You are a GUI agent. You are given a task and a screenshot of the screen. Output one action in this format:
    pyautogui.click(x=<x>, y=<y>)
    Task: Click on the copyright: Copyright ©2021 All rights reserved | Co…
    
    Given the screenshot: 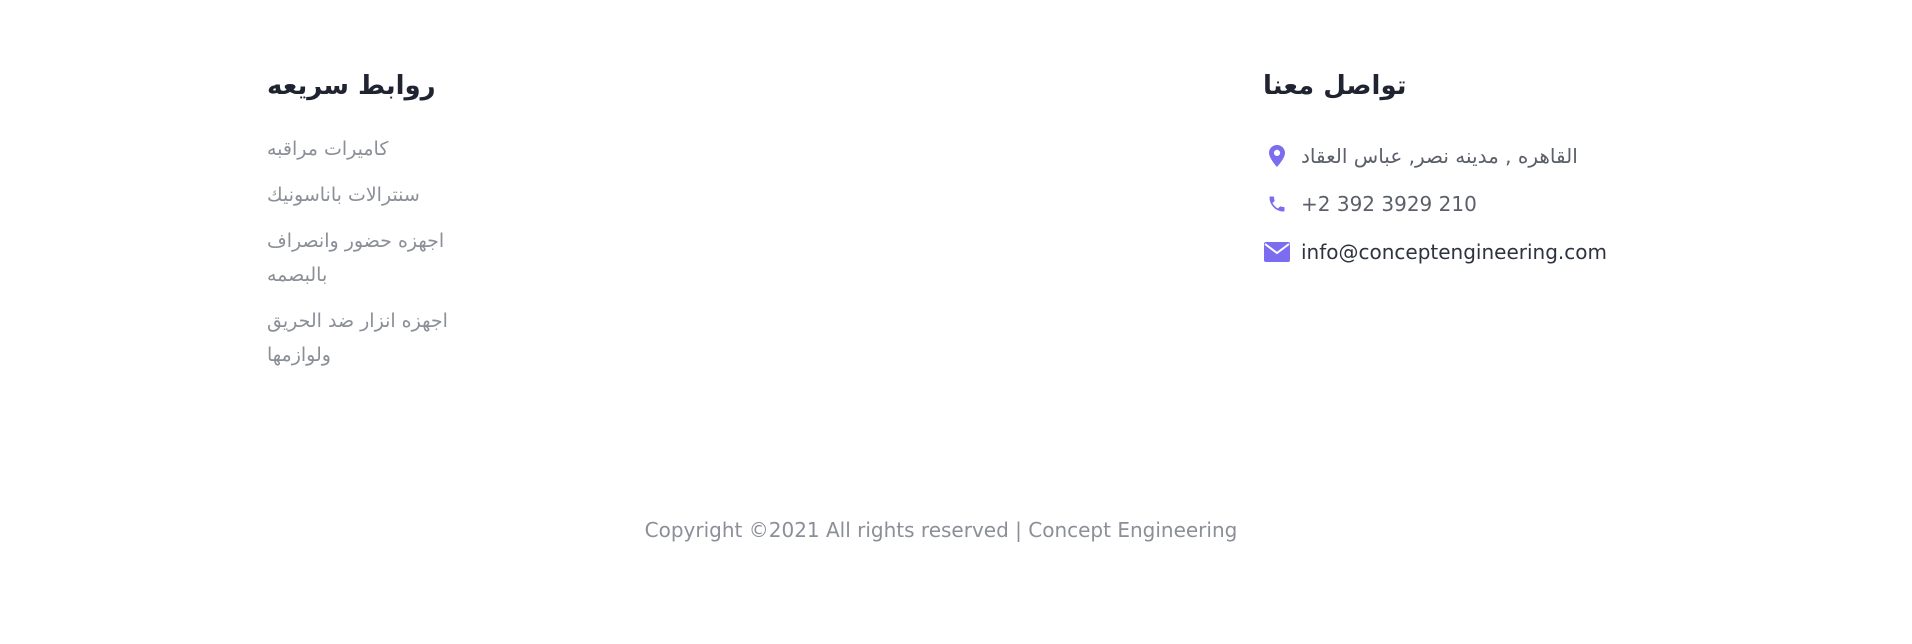 What is the action you would take?
    pyautogui.click(x=956, y=530)
    